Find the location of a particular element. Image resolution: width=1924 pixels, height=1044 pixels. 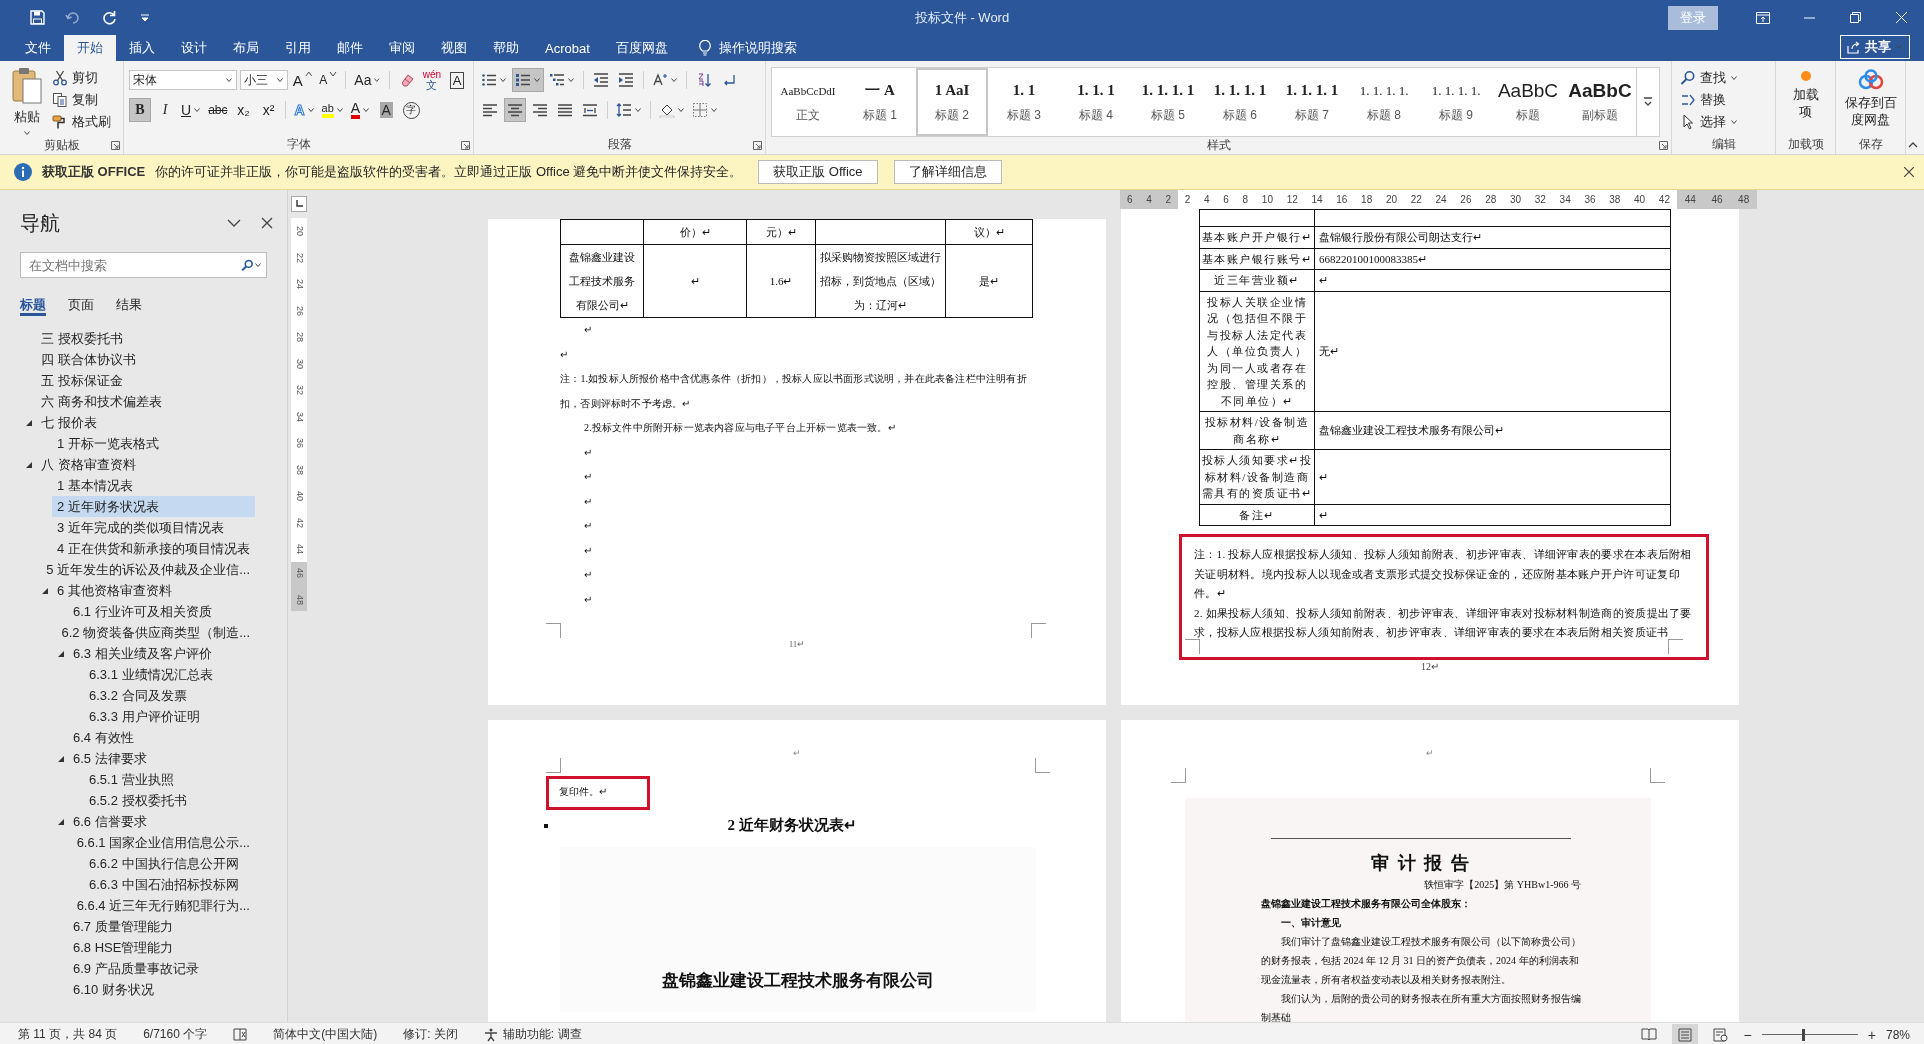

ribbon-tab: 百度网盘 is located at coordinates (641, 48).